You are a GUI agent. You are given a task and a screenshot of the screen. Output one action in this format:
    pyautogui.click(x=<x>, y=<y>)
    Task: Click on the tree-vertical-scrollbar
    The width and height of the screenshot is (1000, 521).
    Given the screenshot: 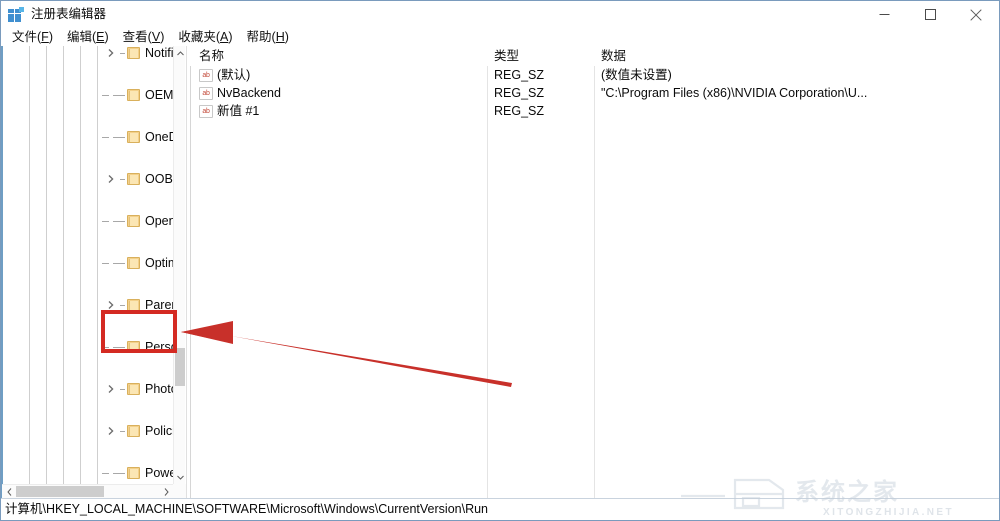 What is the action you would take?
    pyautogui.click(x=179, y=265)
    